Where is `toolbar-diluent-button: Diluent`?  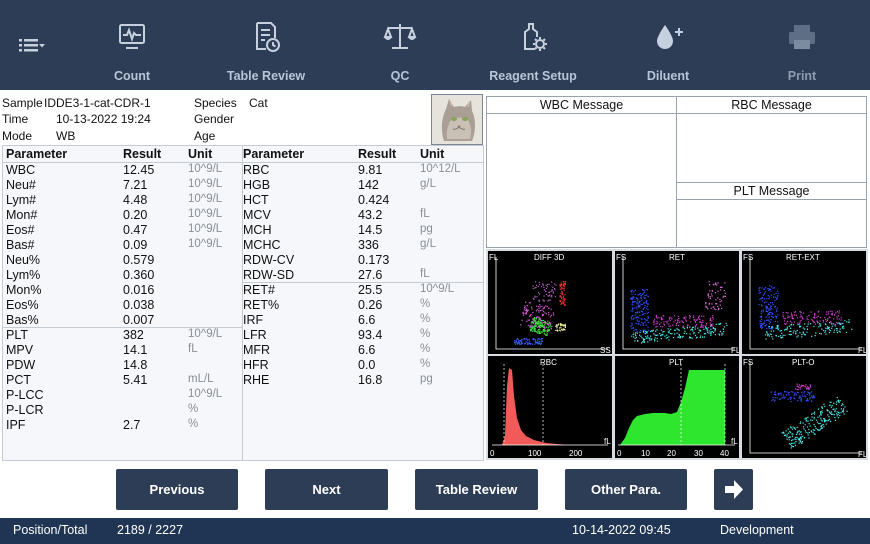 toolbar-diluent-button: Diluent is located at coordinates (668, 45).